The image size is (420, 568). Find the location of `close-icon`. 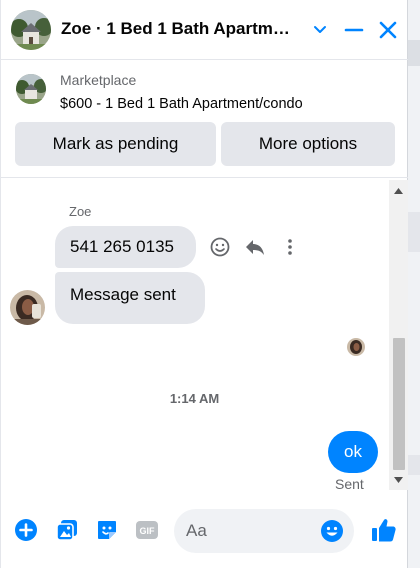

close-icon is located at coordinates (388, 30).